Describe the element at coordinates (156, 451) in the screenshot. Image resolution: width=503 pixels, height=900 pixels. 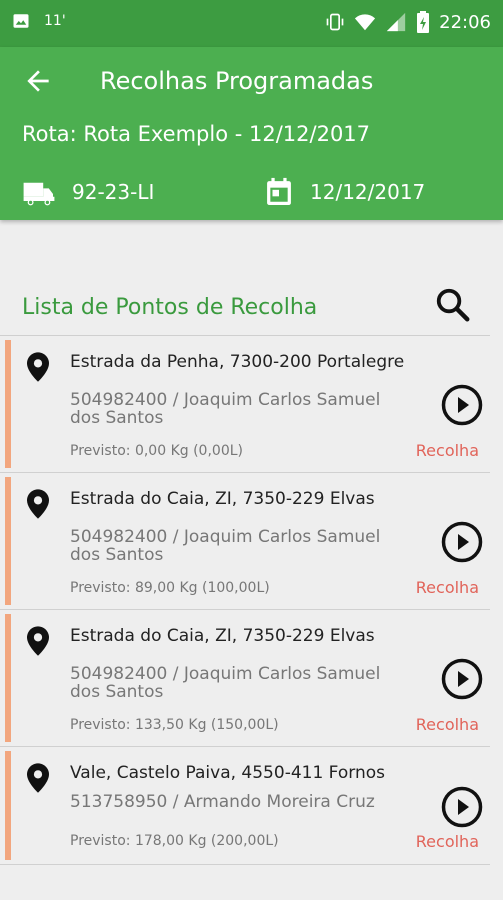
I see `point-forecast: Previsto: 0,00 Kg (0,00L)` at that location.